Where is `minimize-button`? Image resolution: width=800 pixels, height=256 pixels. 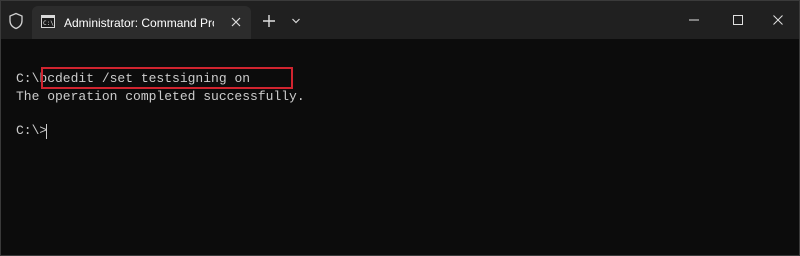
minimize-button is located at coordinates (694, 20).